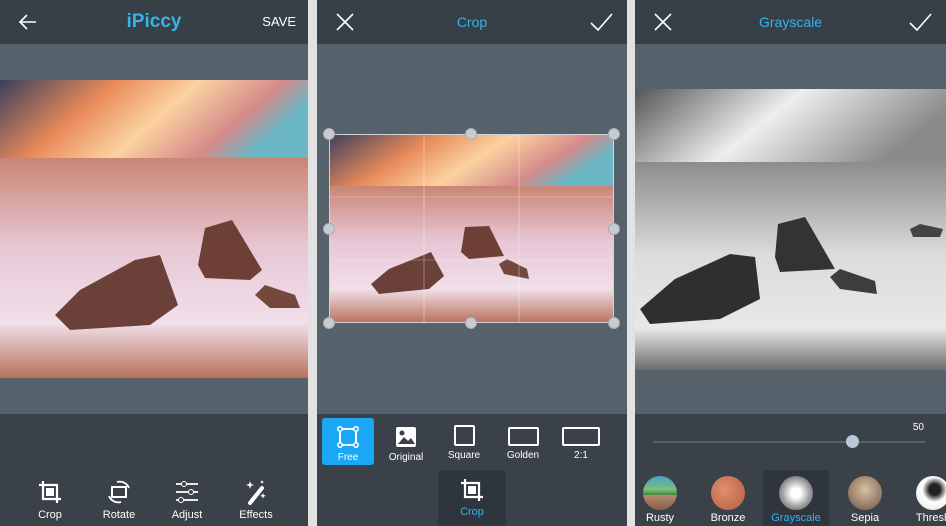  Describe the element at coordinates (865, 518) in the screenshot. I see `filter-label: Sepia` at that location.